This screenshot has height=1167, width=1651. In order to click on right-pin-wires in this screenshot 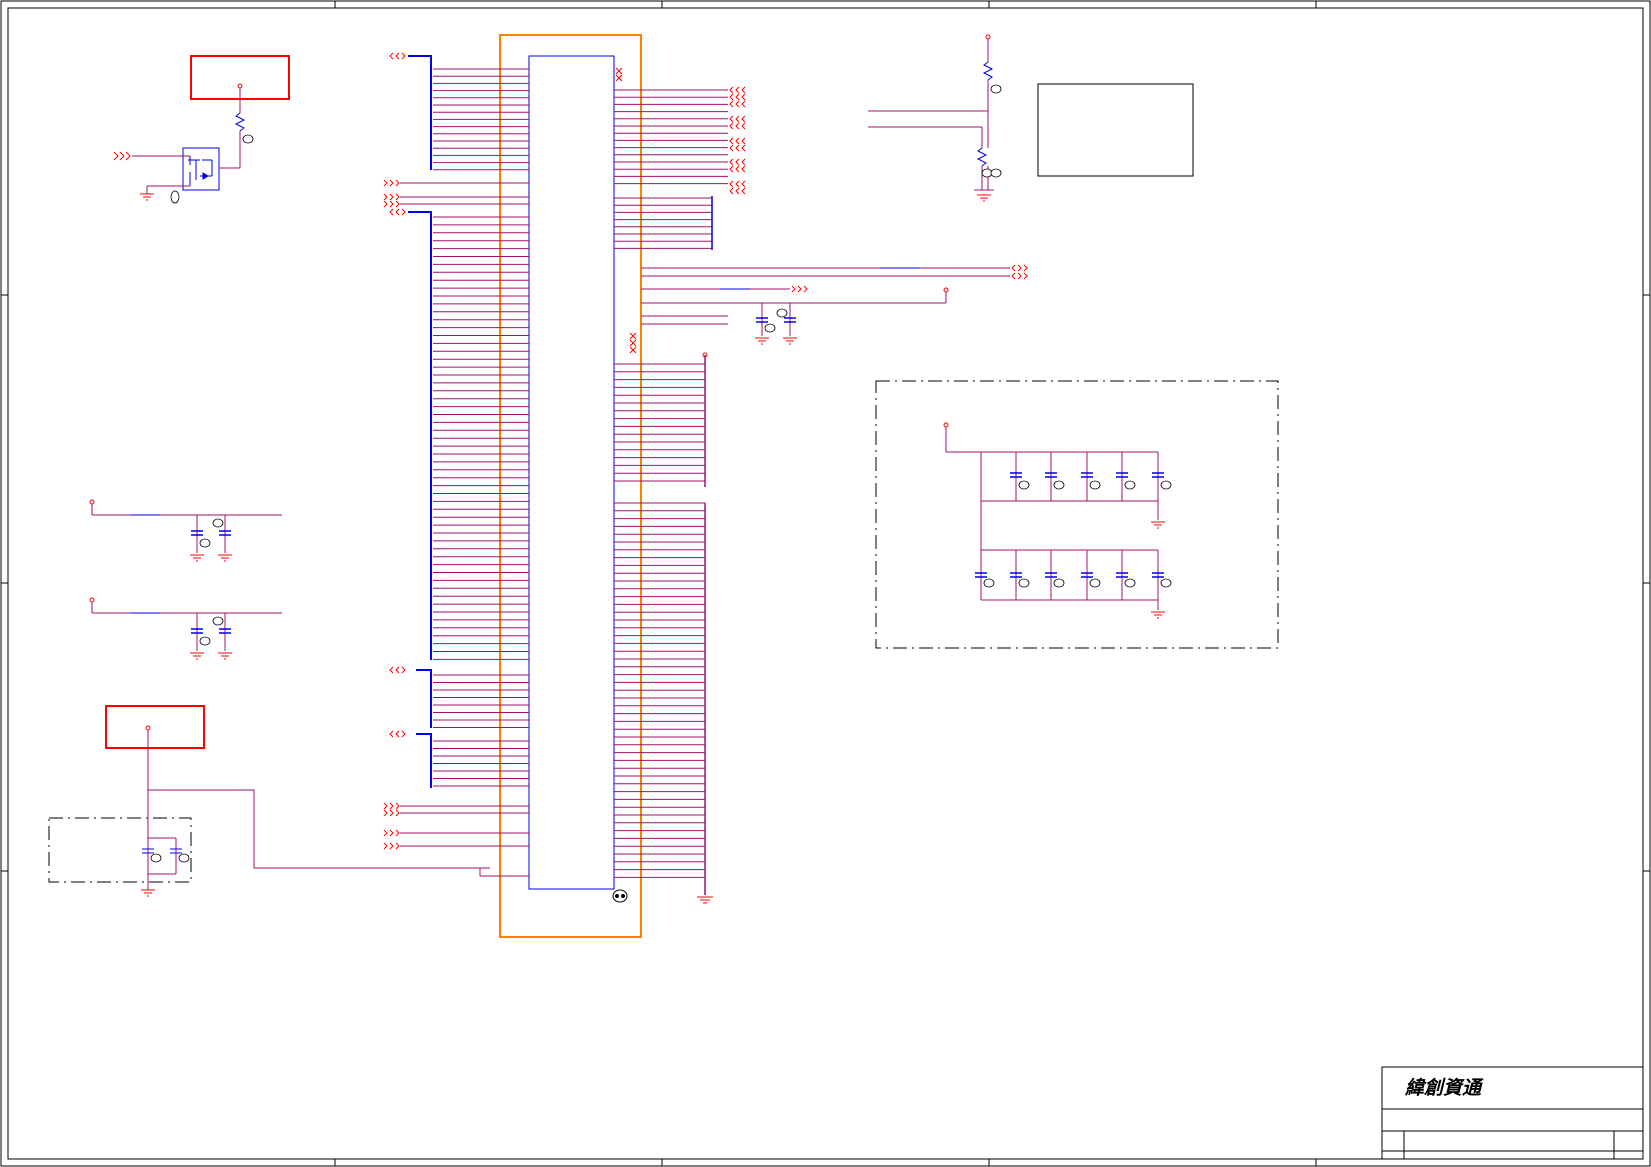, I will do `click(671, 483)`.